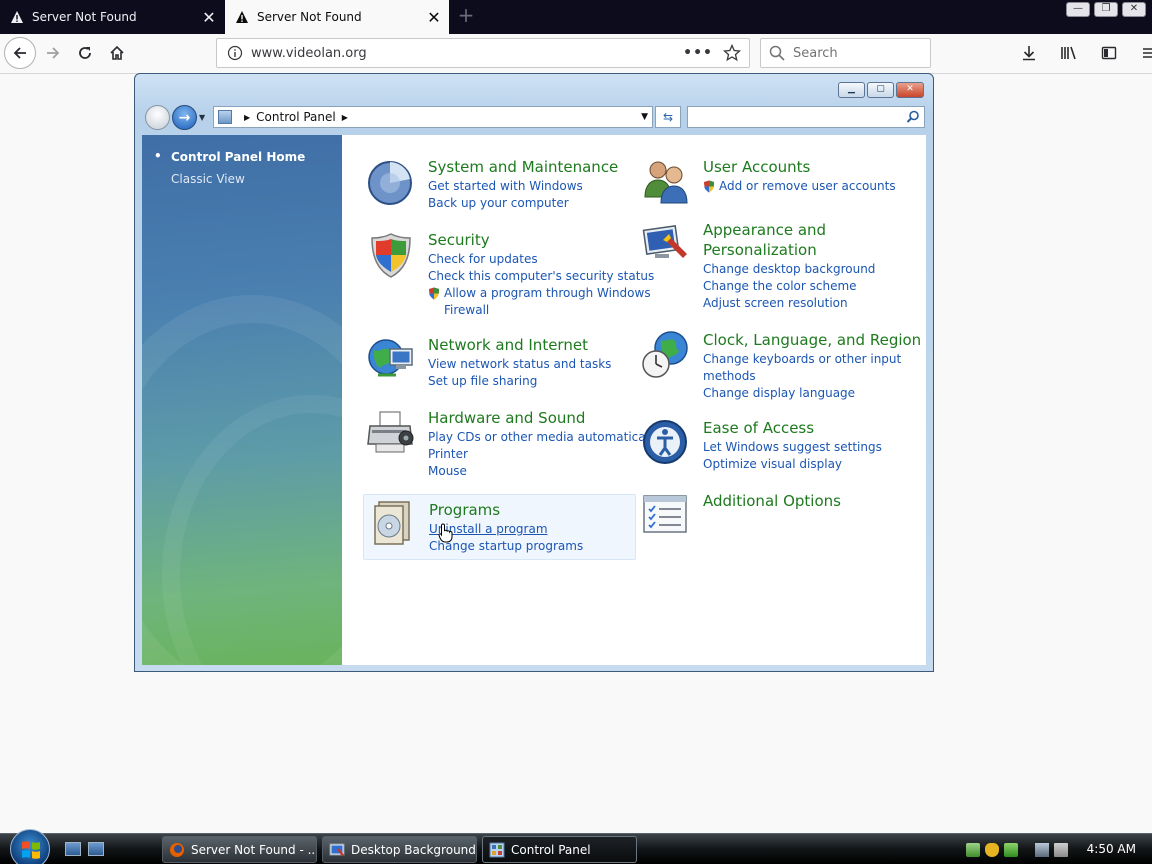 This screenshot has height=864, width=1152. I want to click on link-mouse: Mouse, so click(543, 471).